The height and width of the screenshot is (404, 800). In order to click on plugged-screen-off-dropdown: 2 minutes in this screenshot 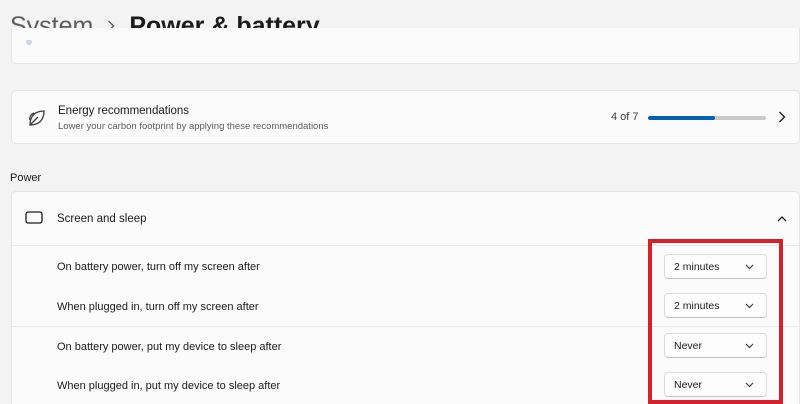, I will do `click(715, 305)`.